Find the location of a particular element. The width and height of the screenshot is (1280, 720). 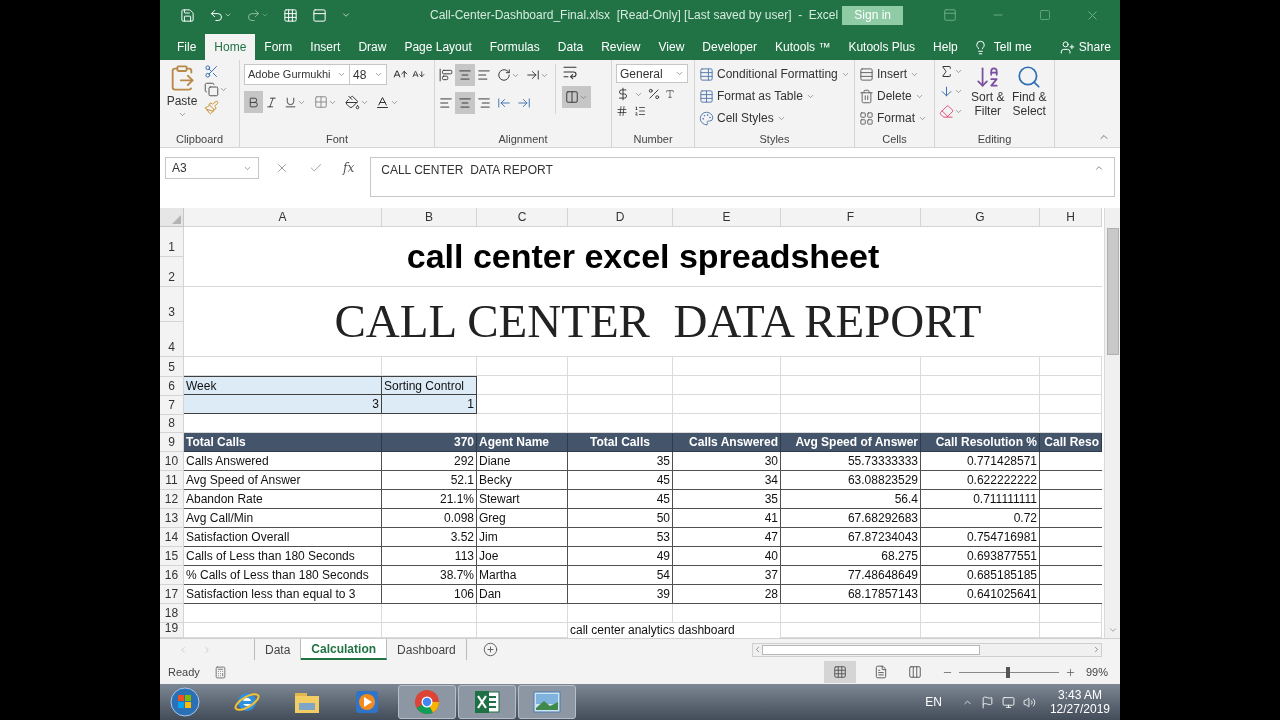

fill-color-icon is located at coordinates (352, 102).